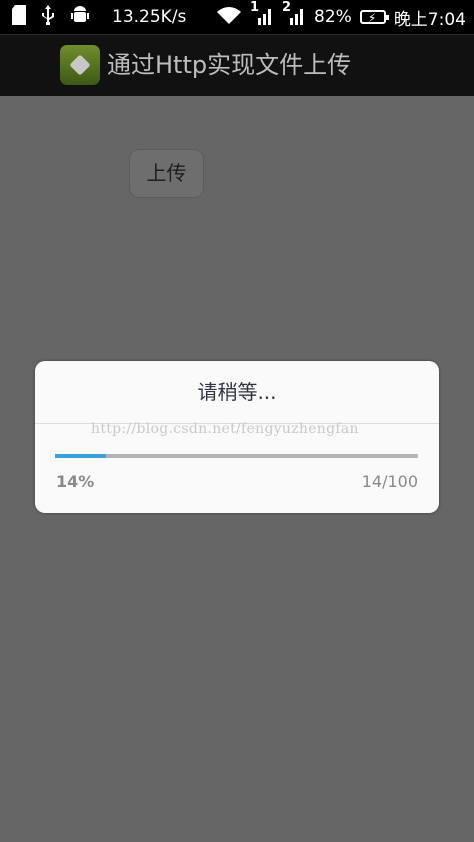  What do you see at coordinates (48, 17) in the screenshot?
I see `usb-icon` at bounding box center [48, 17].